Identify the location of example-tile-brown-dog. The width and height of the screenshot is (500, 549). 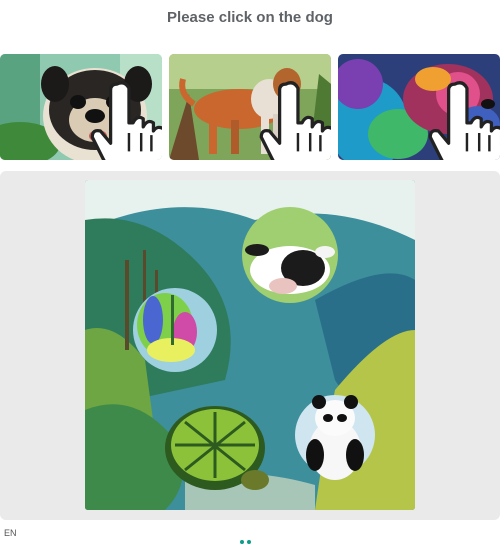
(250, 107).